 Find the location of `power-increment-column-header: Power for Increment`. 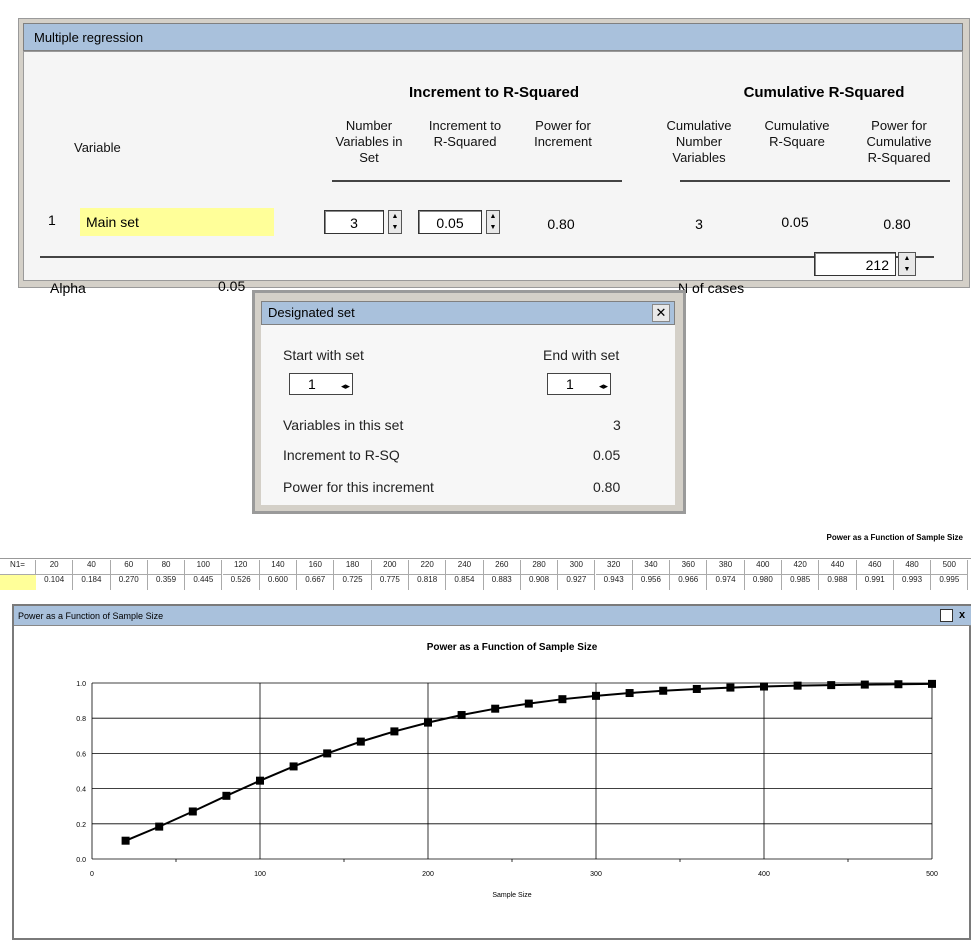

power-increment-column-header: Power for Increment is located at coordinates (563, 134).